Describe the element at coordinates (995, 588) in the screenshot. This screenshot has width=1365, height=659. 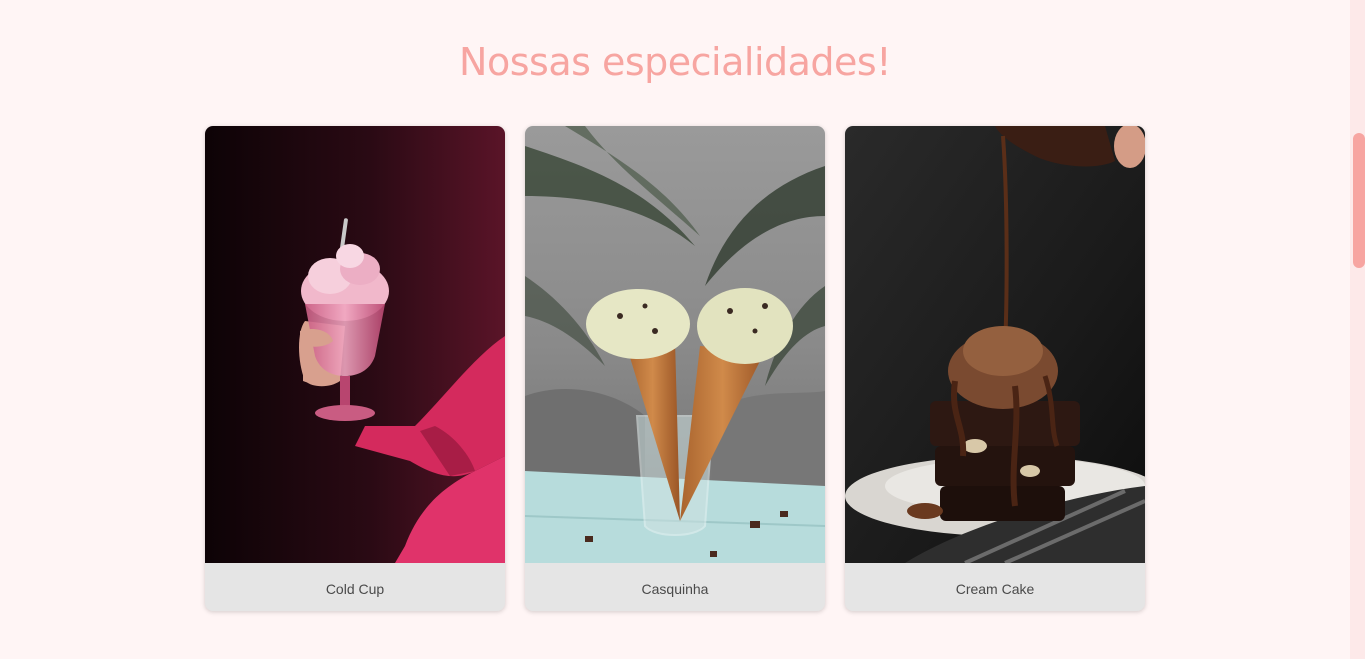
I see `product-card-label: Cream Cake` at that location.